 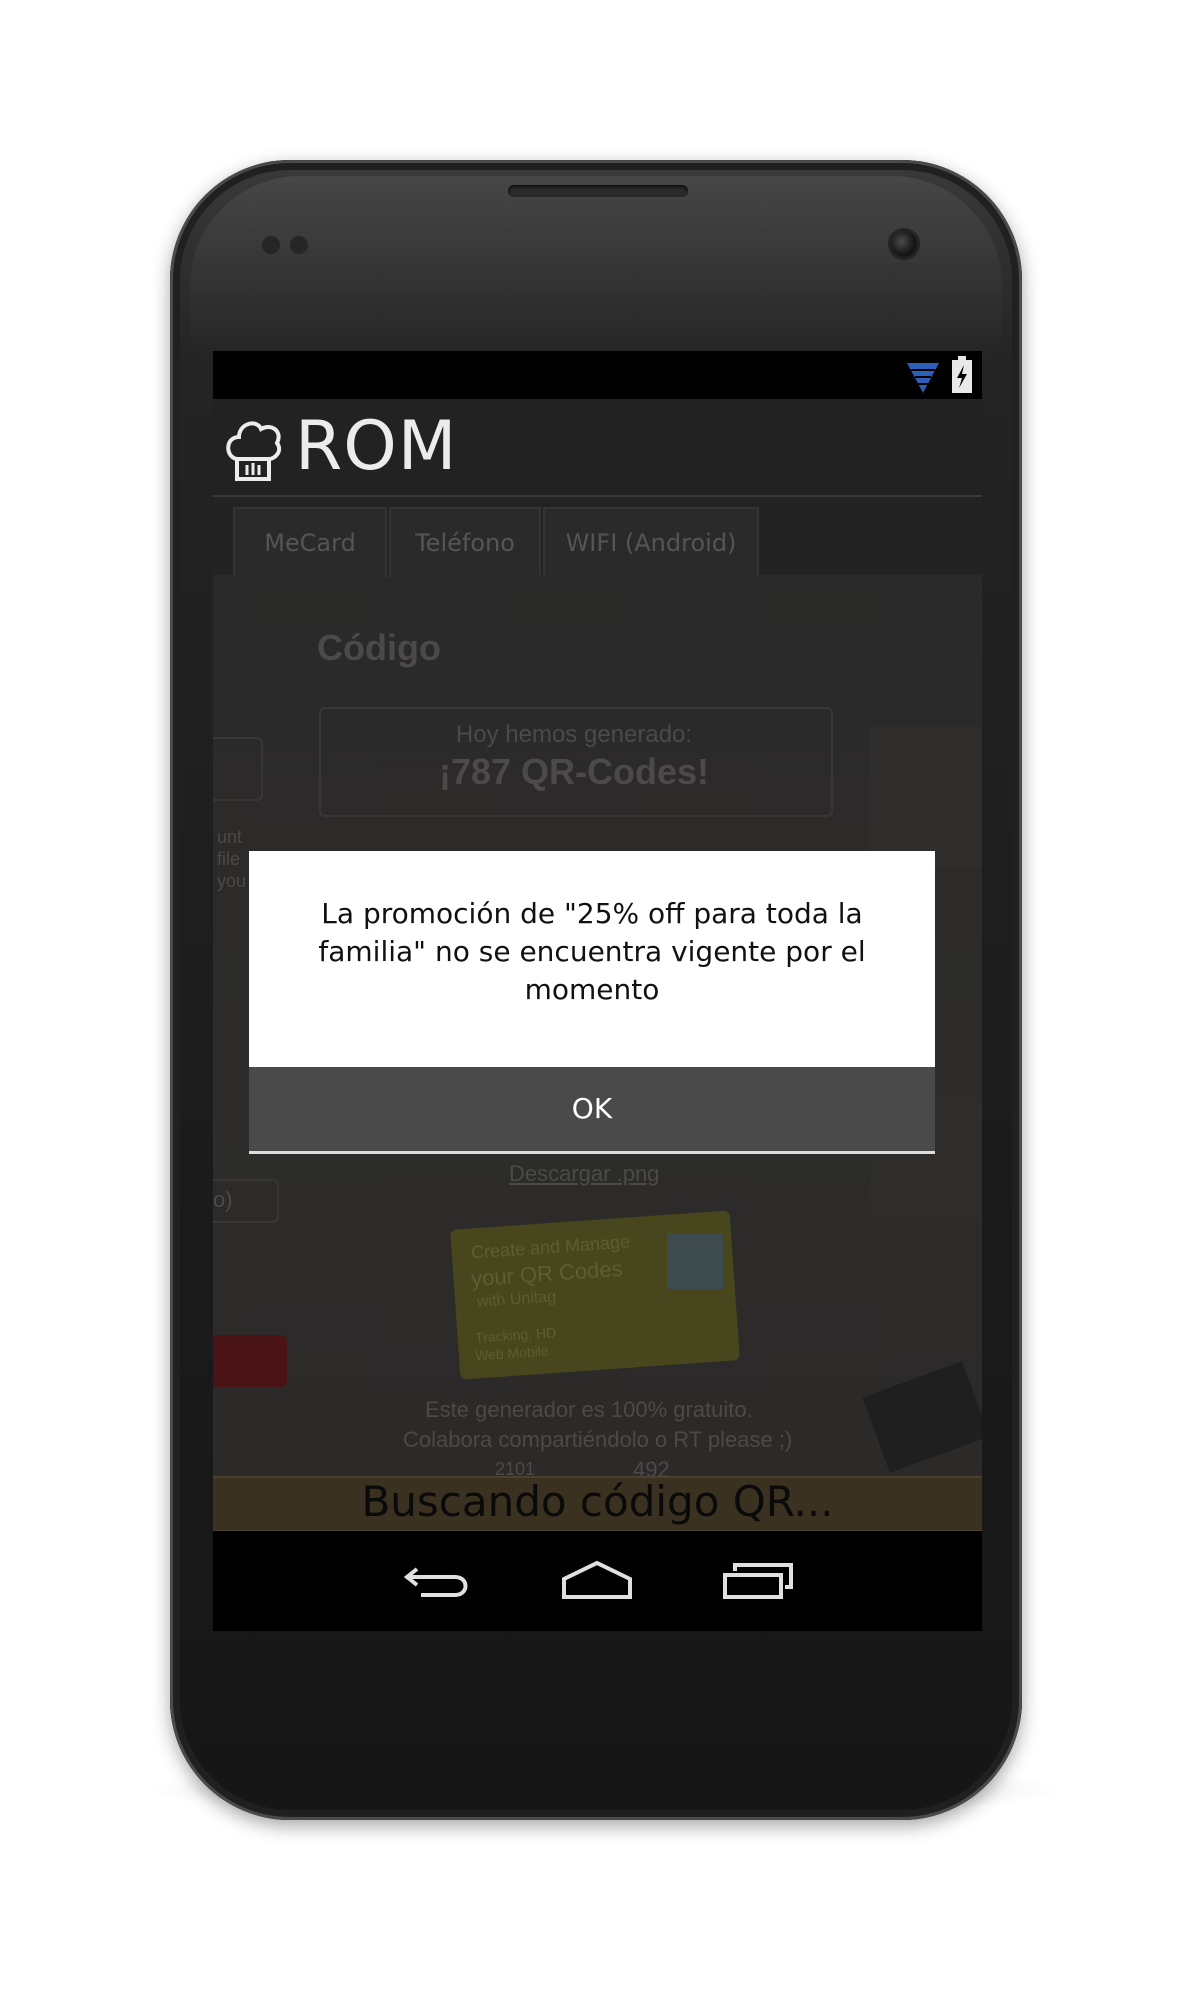 What do you see at coordinates (574, 734) in the screenshot?
I see `counter-label: Hoy hemos generado:` at bounding box center [574, 734].